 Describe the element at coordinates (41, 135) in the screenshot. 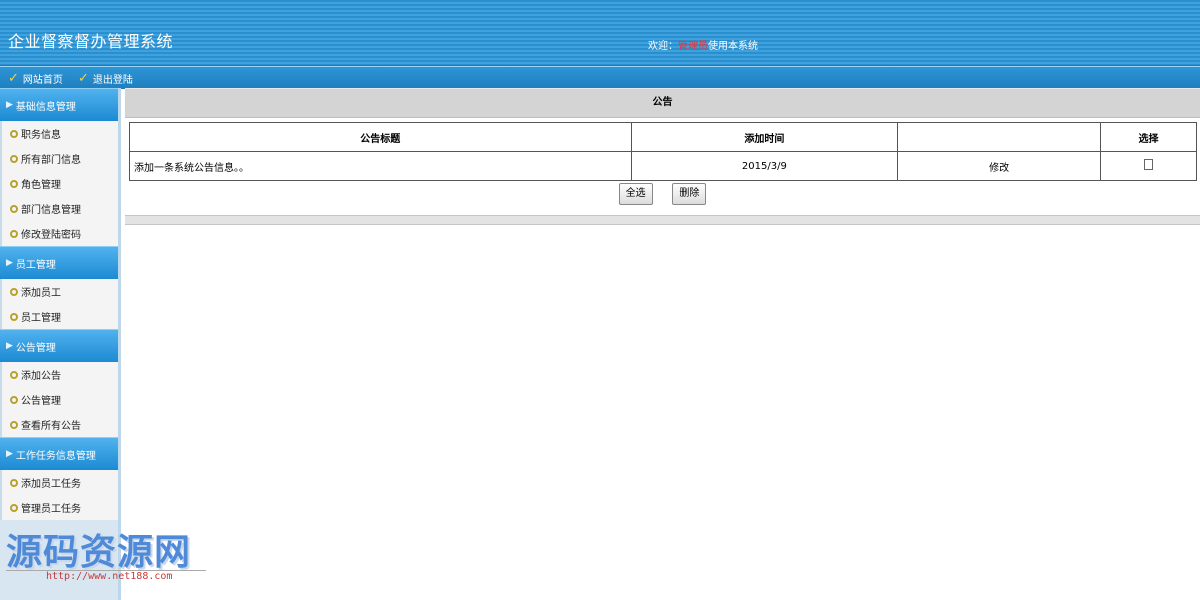

I see `sidebar-item-label: 职务信息` at that location.